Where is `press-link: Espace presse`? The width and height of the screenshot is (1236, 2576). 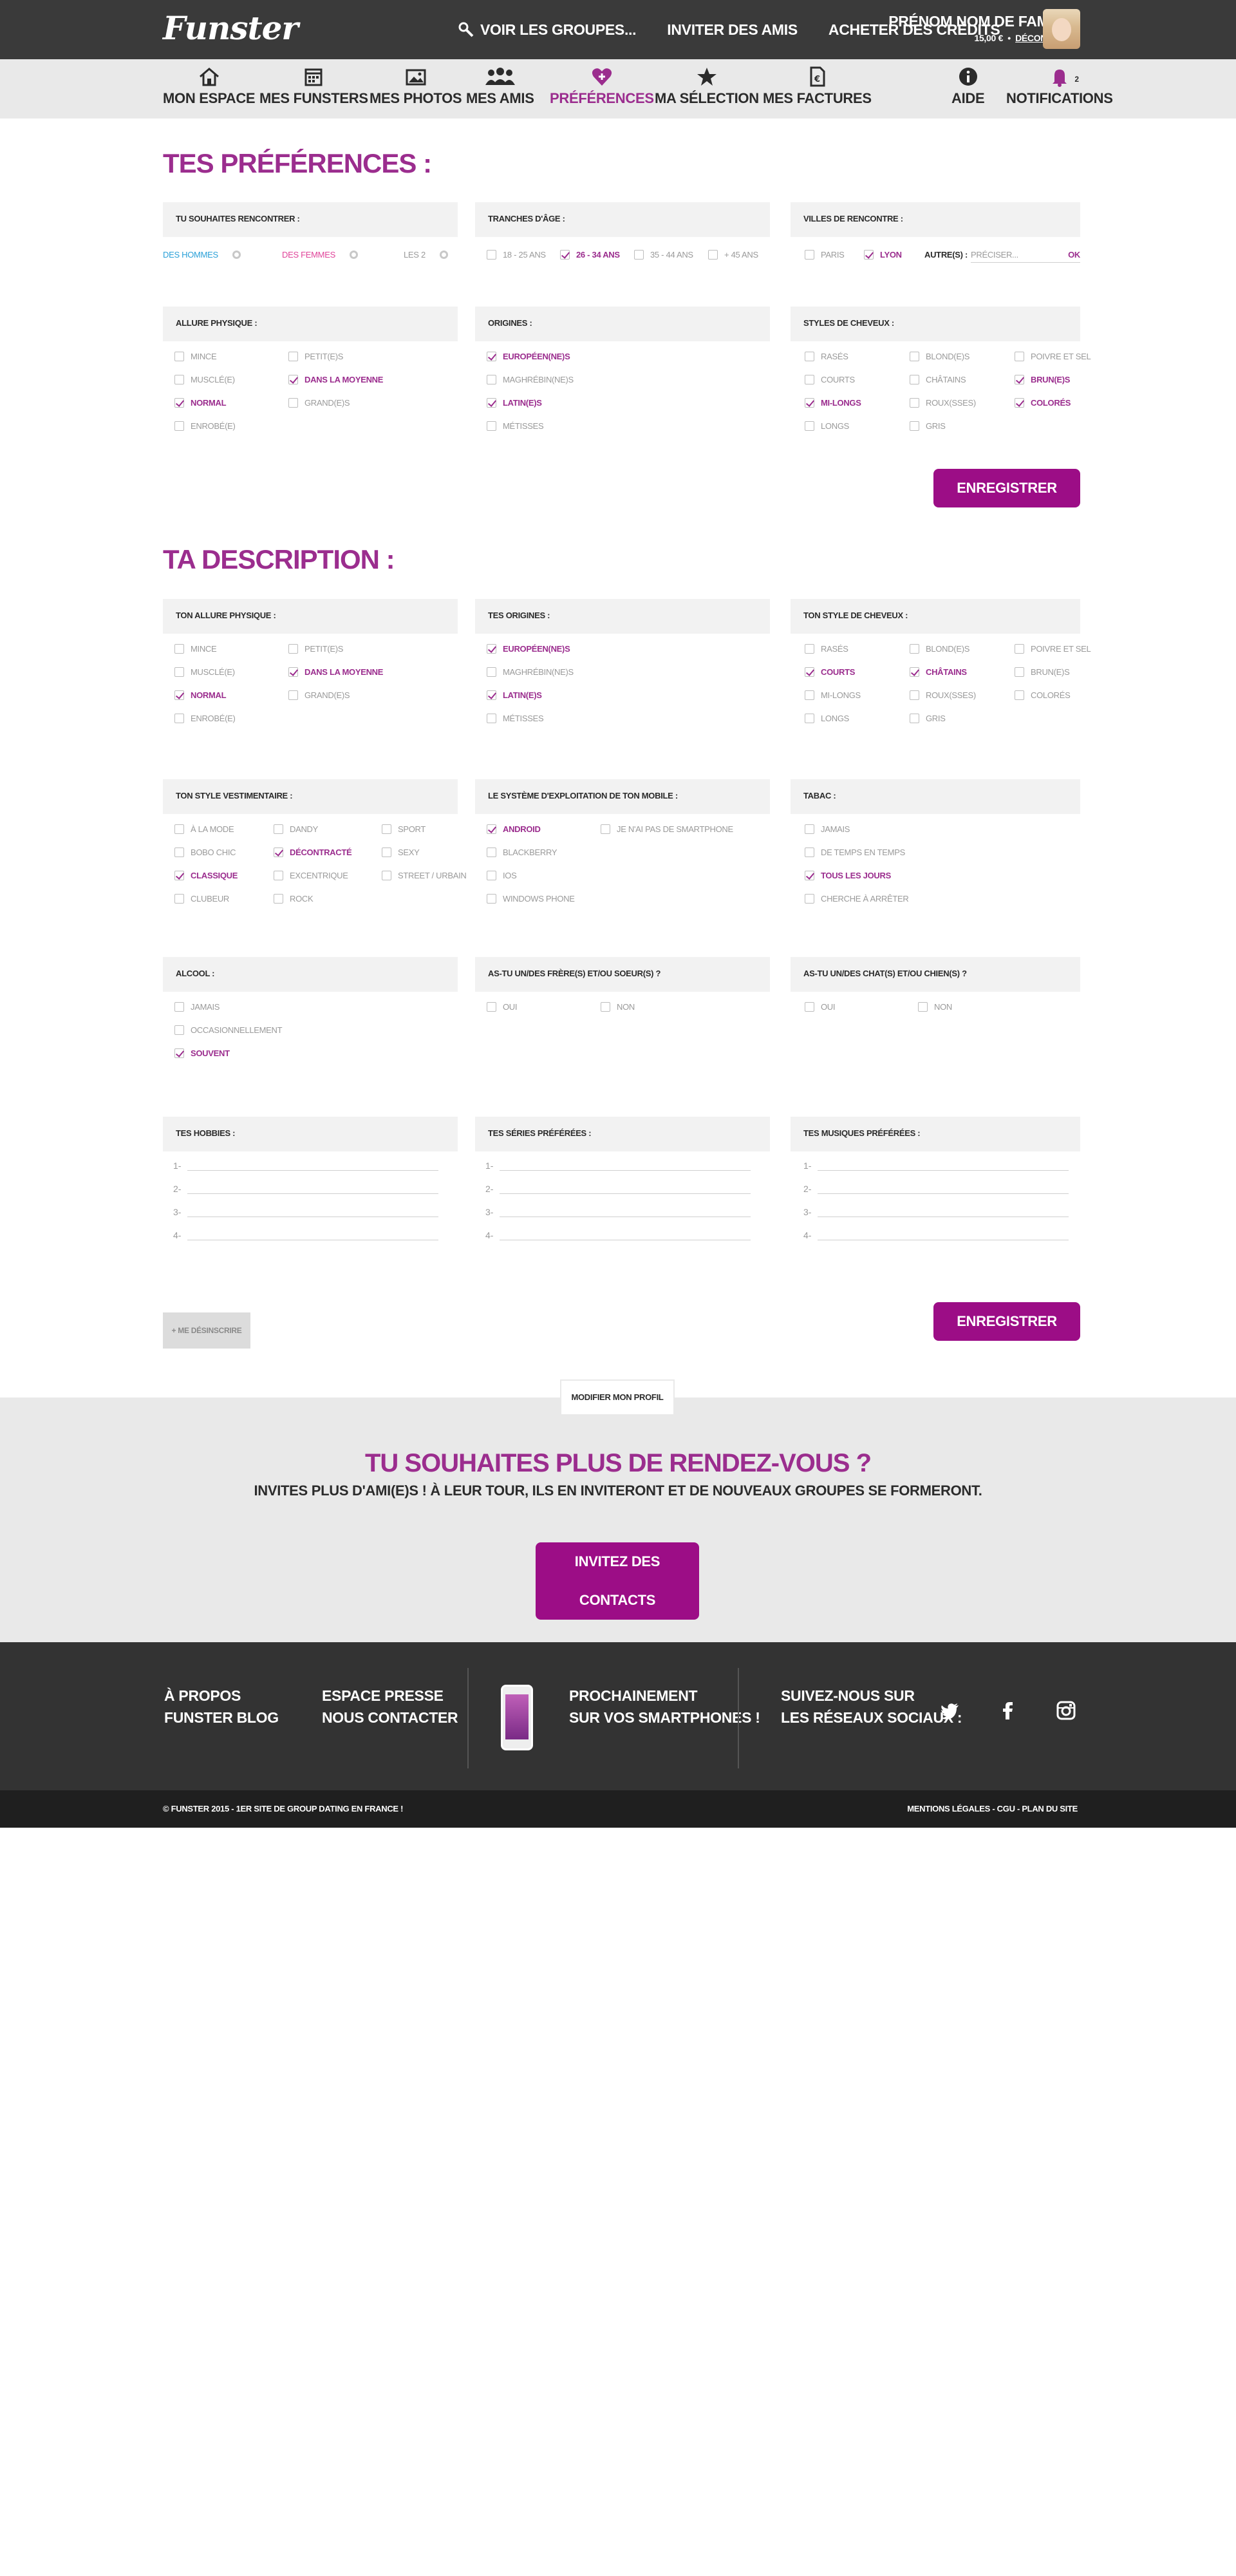 press-link: Espace presse is located at coordinates (390, 1696).